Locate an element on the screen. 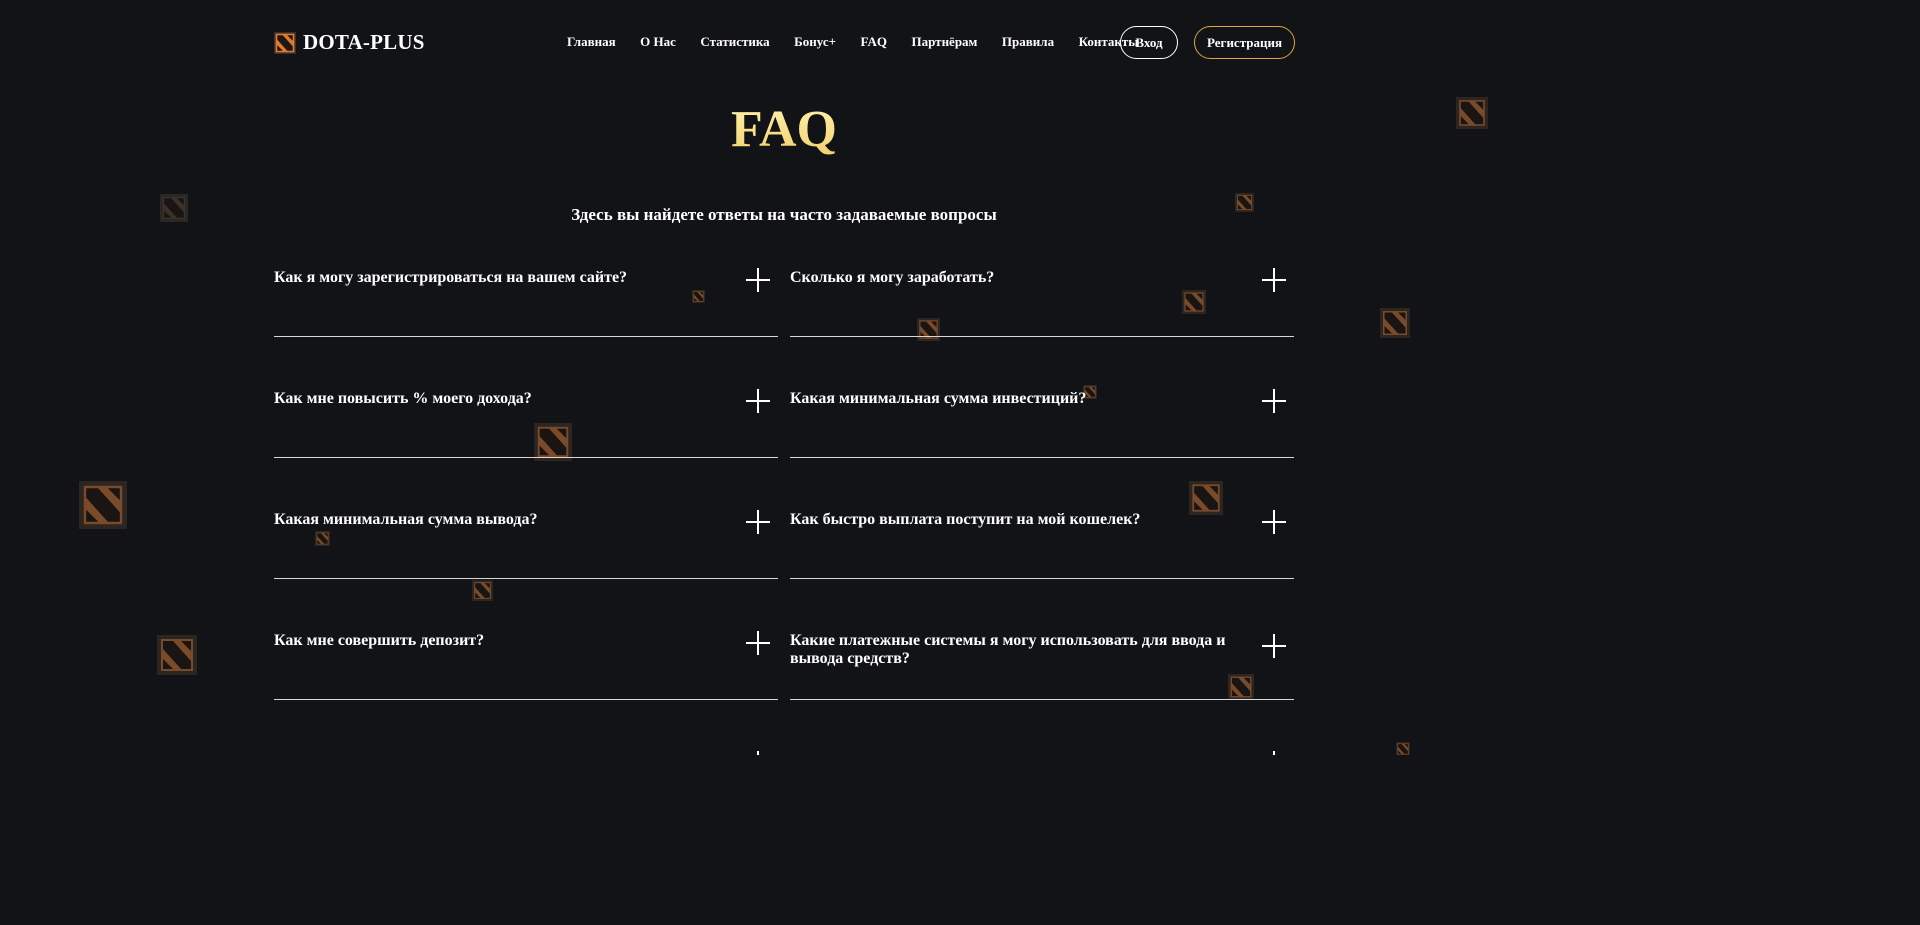 The height and width of the screenshot is (925, 1920). faq-question: Как мне совершить депозит? is located at coordinates (379, 640).